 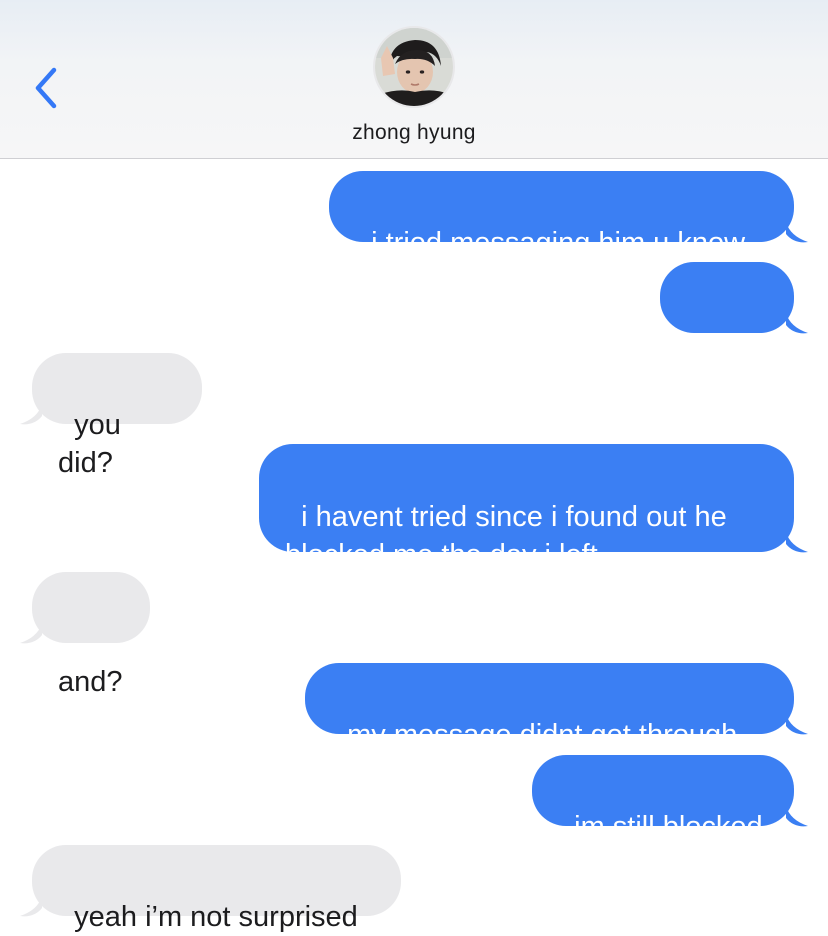 I want to click on back-button, so click(x=47, y=88).